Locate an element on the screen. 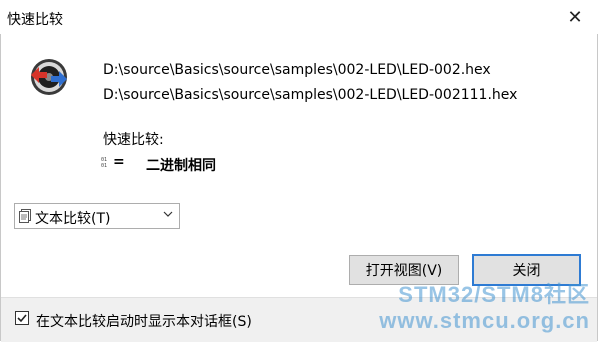 The width and height of the screenshot is (598, 342). chevron-down-icon is located at coordinates (168, 214).